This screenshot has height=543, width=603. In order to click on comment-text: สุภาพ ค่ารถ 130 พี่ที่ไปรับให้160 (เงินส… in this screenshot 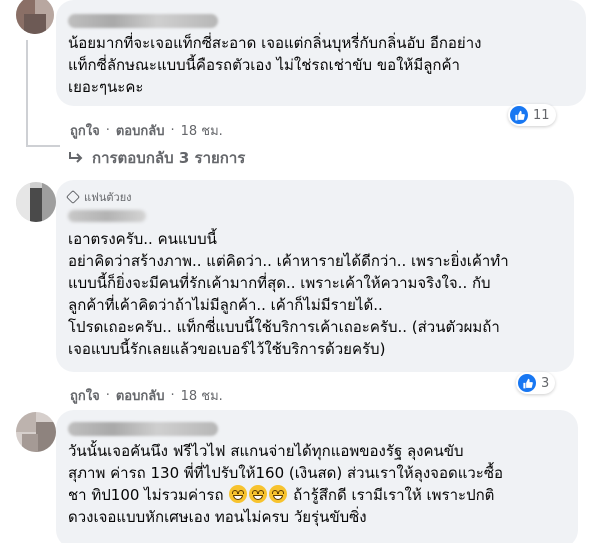, I will do `click(286, 473)`.